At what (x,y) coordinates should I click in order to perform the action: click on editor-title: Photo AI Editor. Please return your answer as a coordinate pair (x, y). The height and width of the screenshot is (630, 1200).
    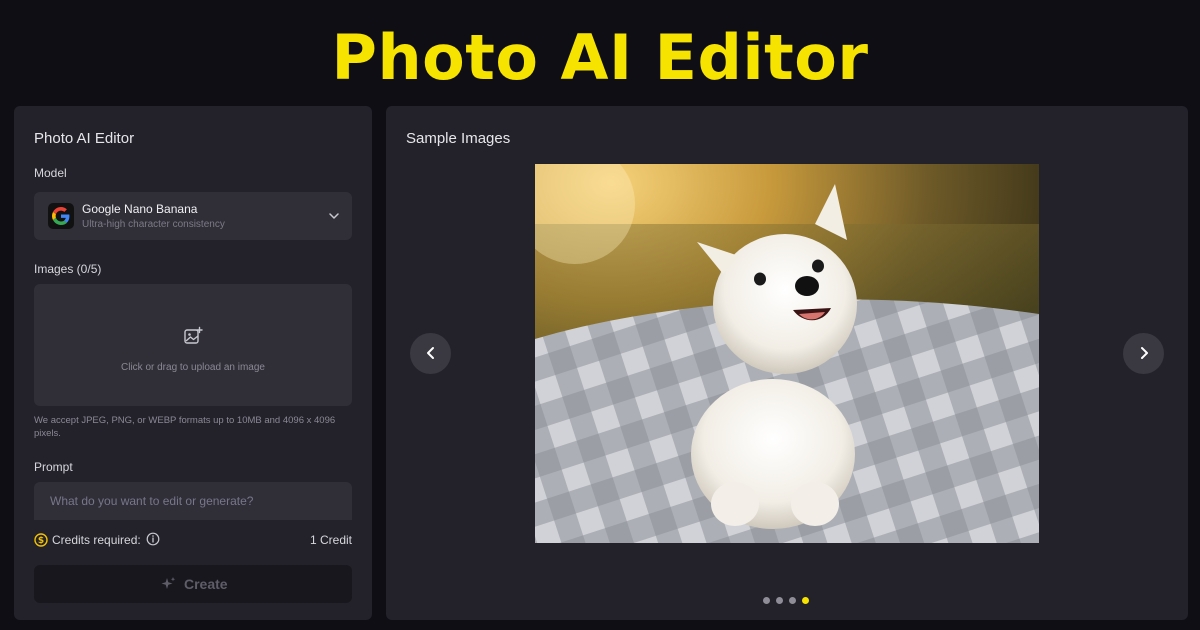
    Looking at the image, I should click on (84, 138).